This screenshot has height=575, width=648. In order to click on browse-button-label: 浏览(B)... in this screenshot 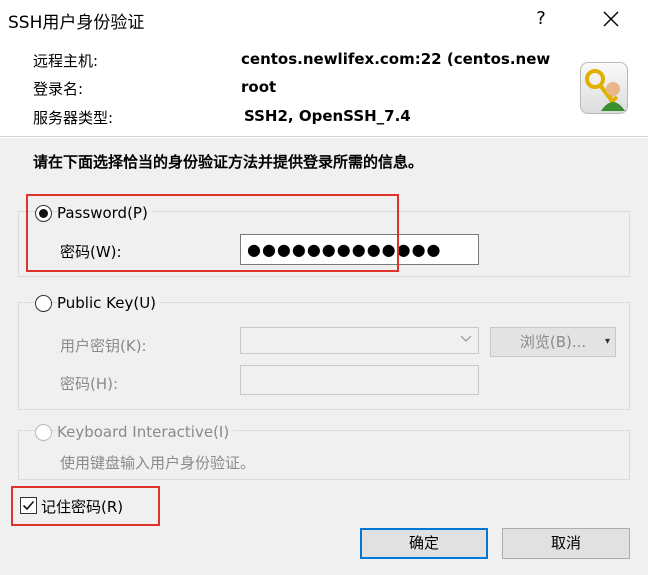, I will do `click(553, 342)`.